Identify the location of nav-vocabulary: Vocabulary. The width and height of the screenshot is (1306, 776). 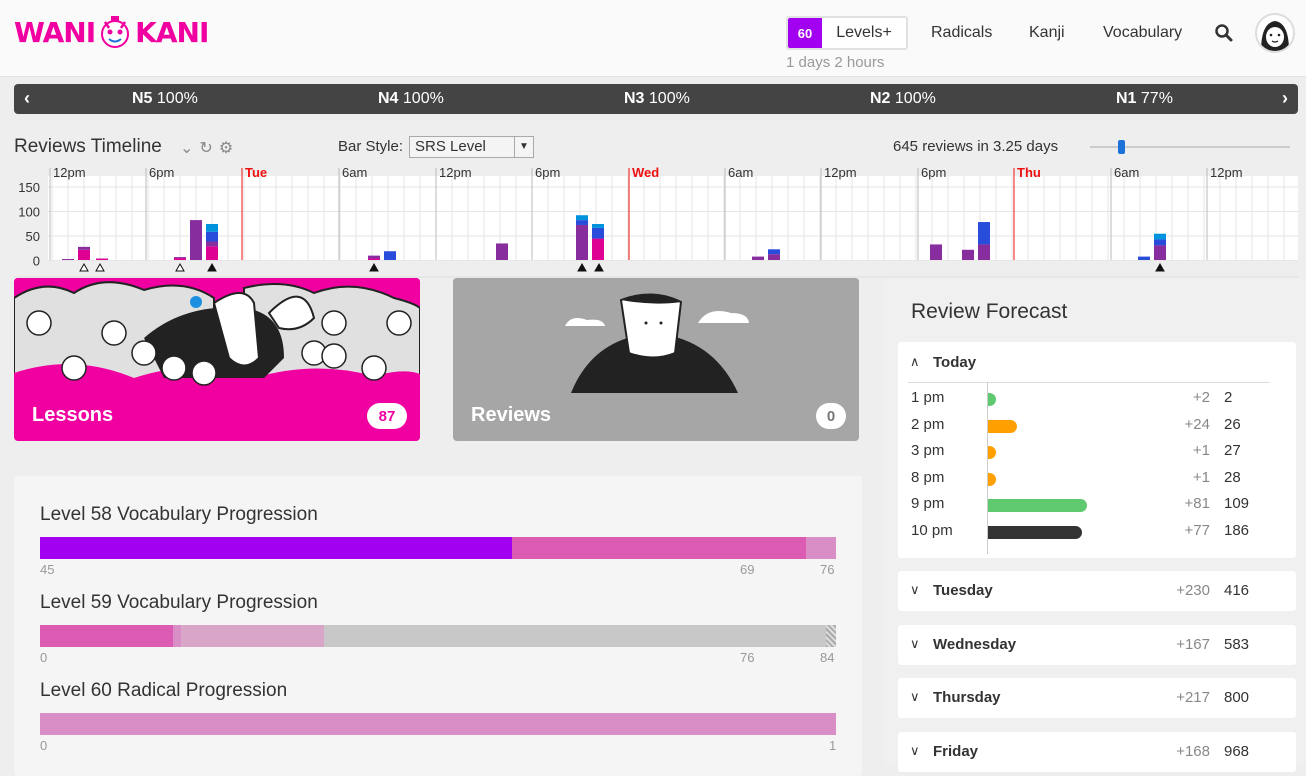
(1142, 33).